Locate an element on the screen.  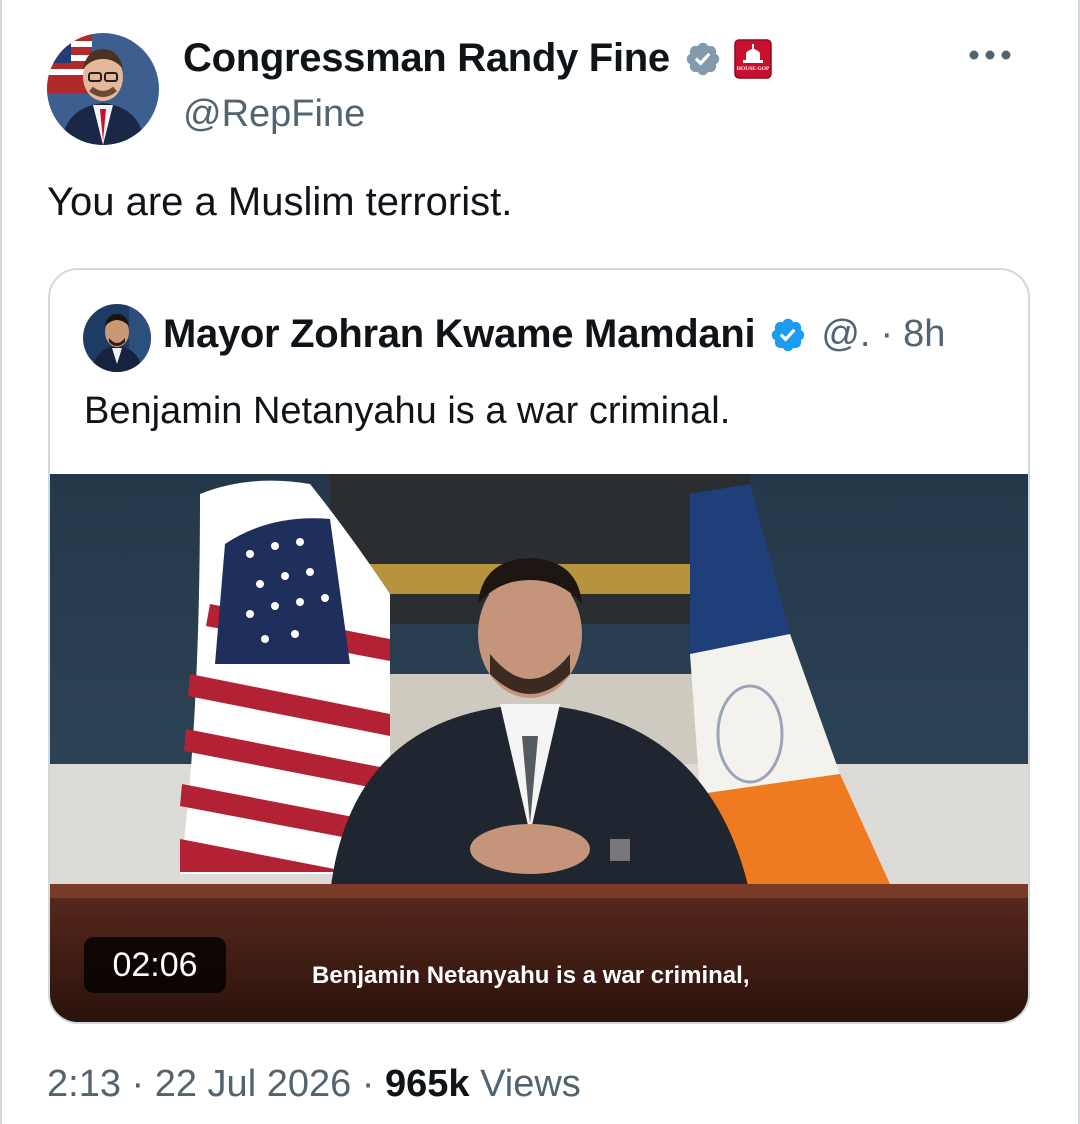
tweet-text: You are a Muslim terrorist. is located at coordinates (280, 202).